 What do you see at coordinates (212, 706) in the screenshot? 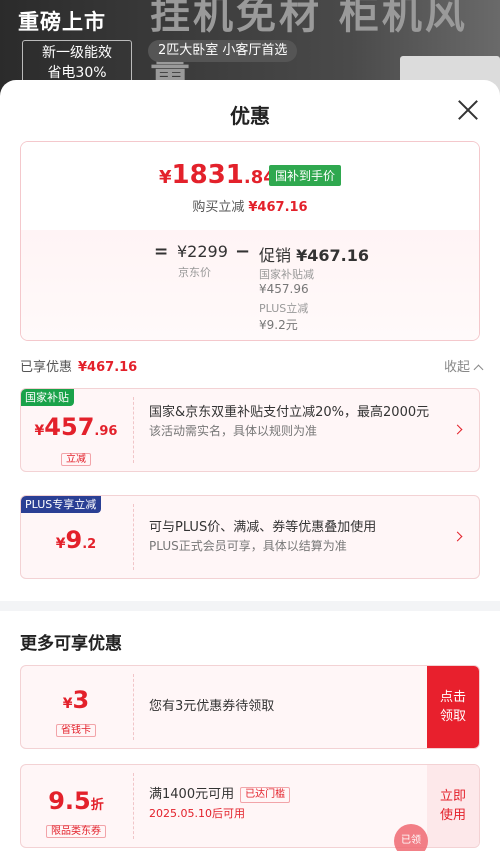
I see `coupon-desc: 您有3元优惠券待领取` at bounding box center [212, 706].